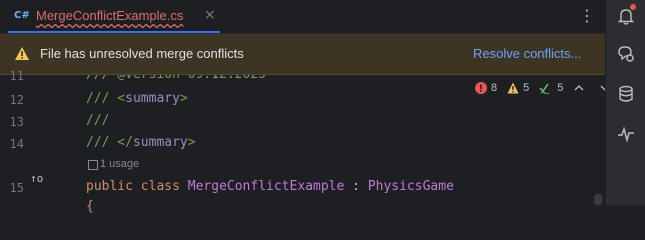  Describe the element at coordinates (36, 178) in the screenshot. I see `implementation-gutter-icon: ↑o` at that location.